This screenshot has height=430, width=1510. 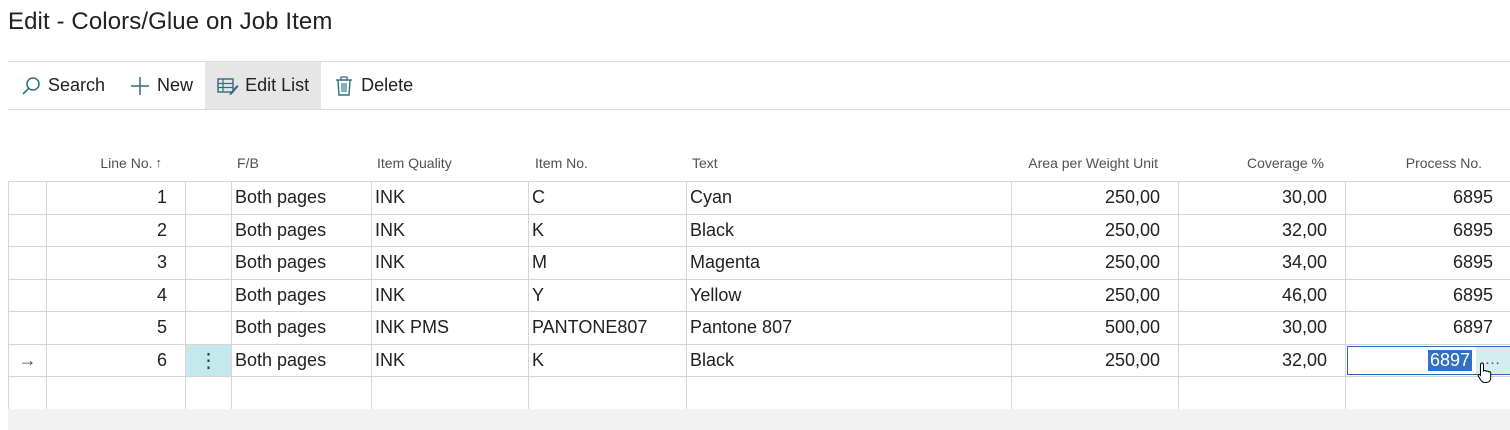 I want to click on edit-list-button-label: Edit List, so click(x=277, y=85).